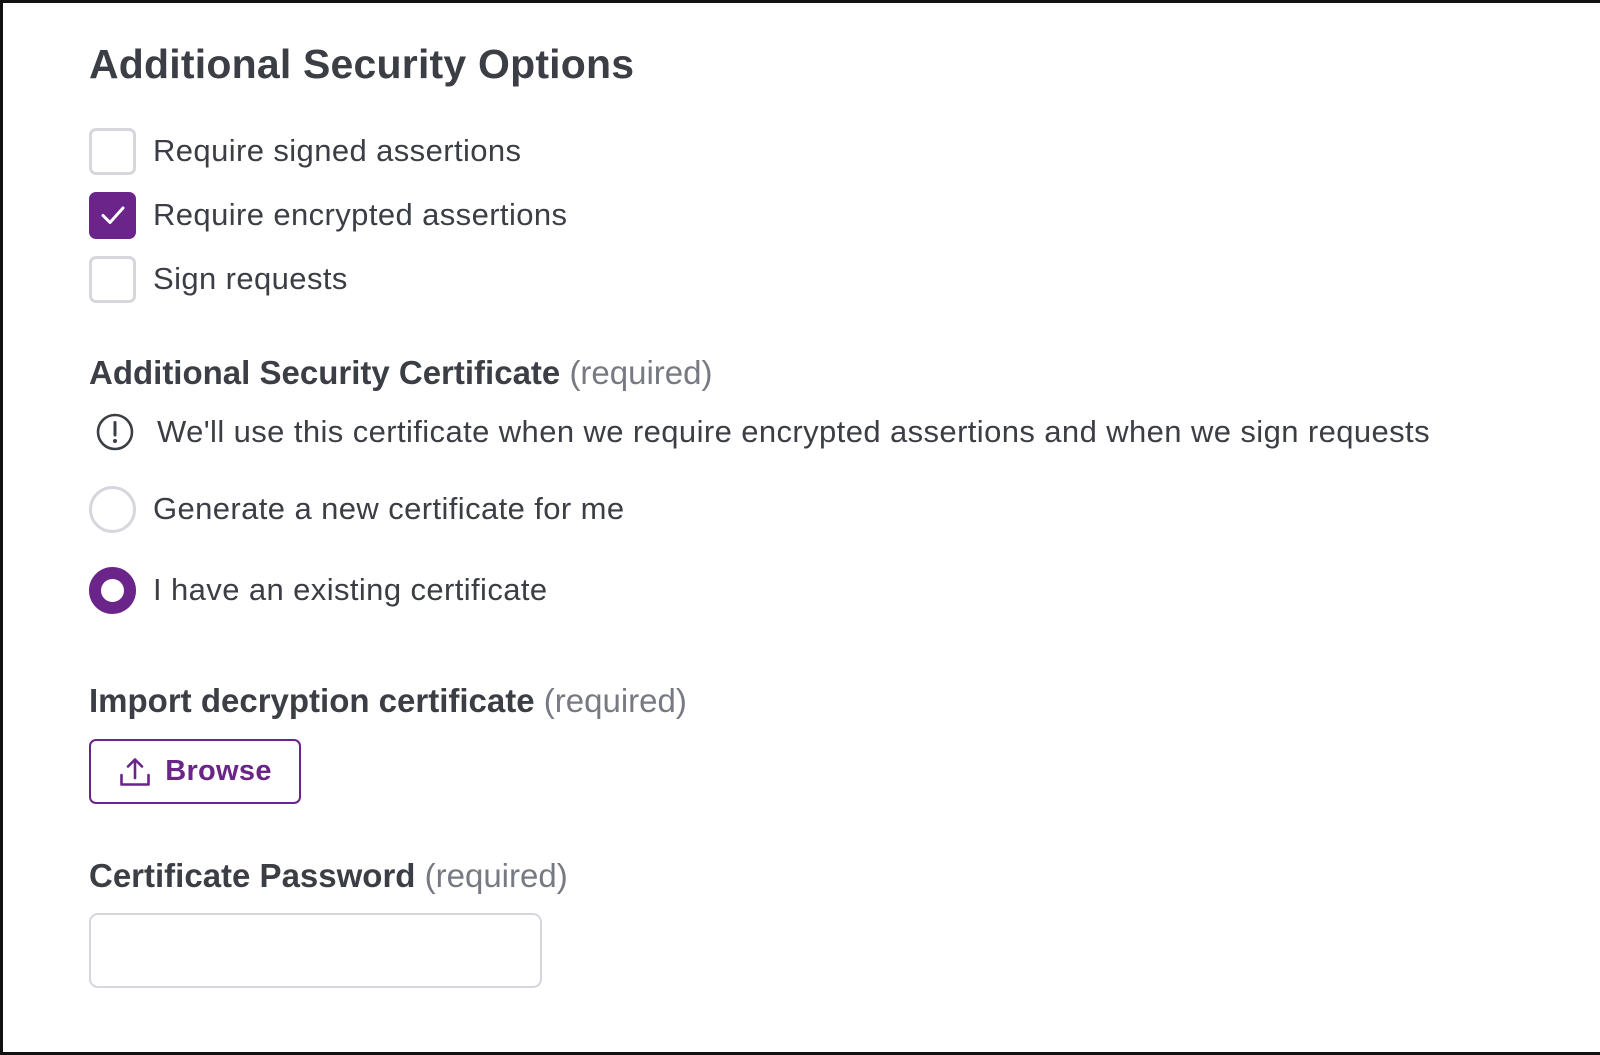 The image size is (1600, 1055). Describe the element at coordinates (252, 875) in the screenshot. I see `password-label: Certificate Password` at that location.